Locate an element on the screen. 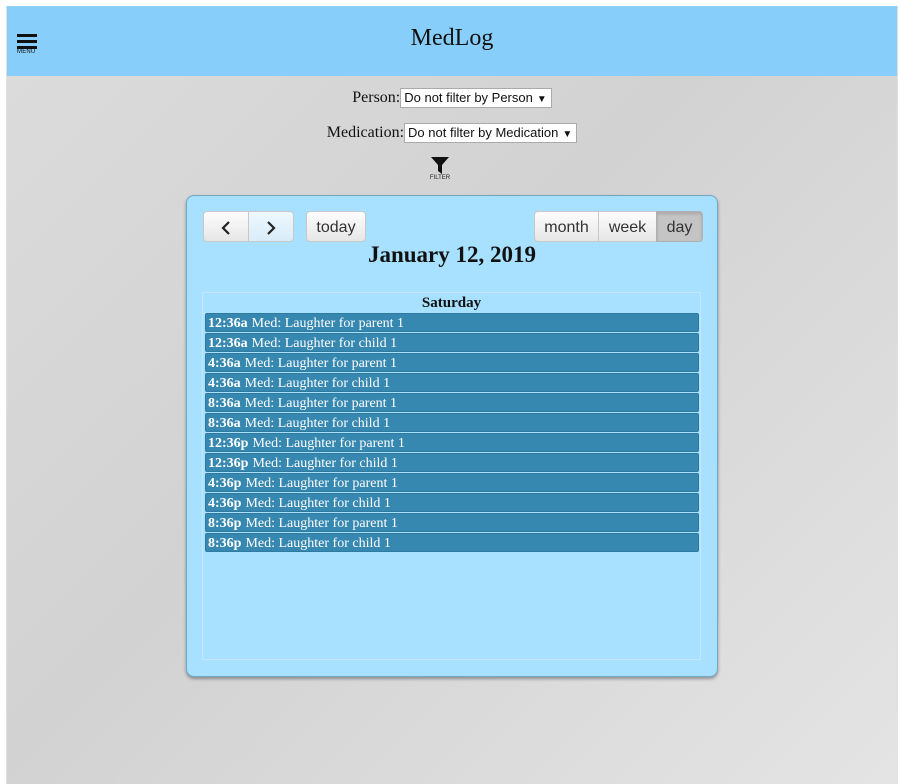 The image size is (900, 784). calendar-event: 8:36a Med: Laughter for parent 1 is located at coordinates (452, 402).